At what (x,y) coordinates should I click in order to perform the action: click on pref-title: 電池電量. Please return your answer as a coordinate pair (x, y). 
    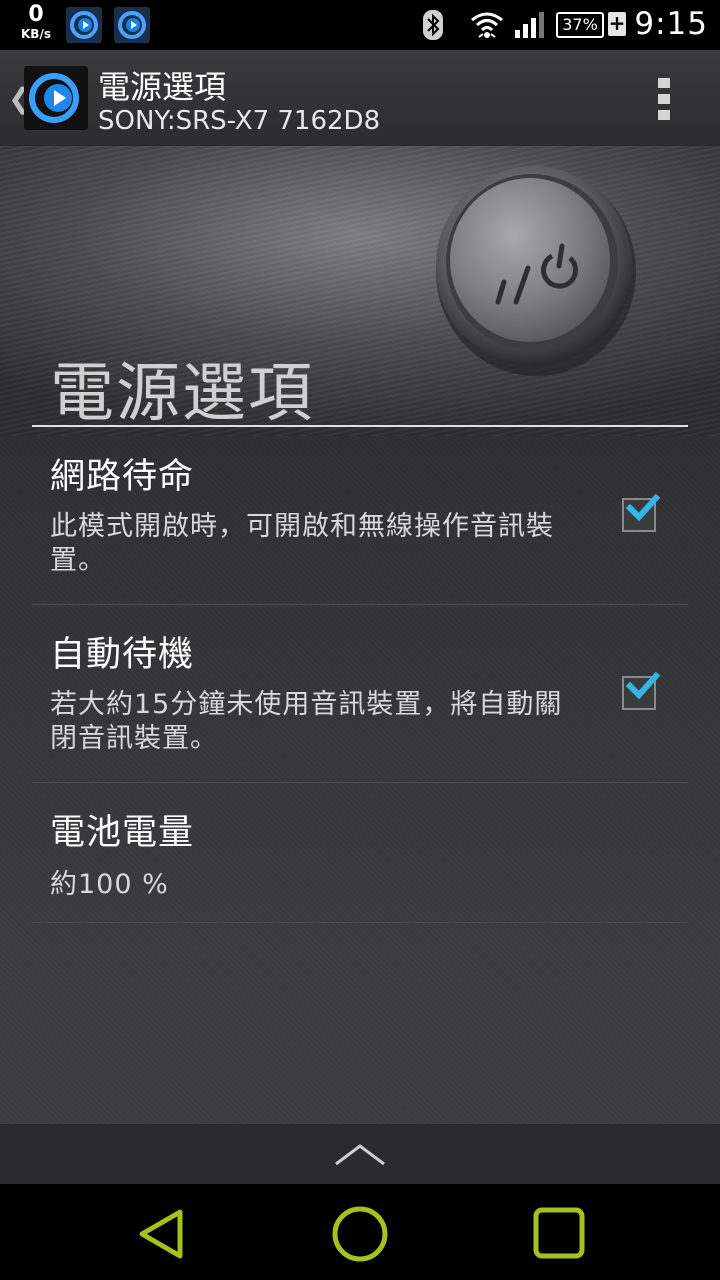
    Looking at the image, I should click on (122, 833).